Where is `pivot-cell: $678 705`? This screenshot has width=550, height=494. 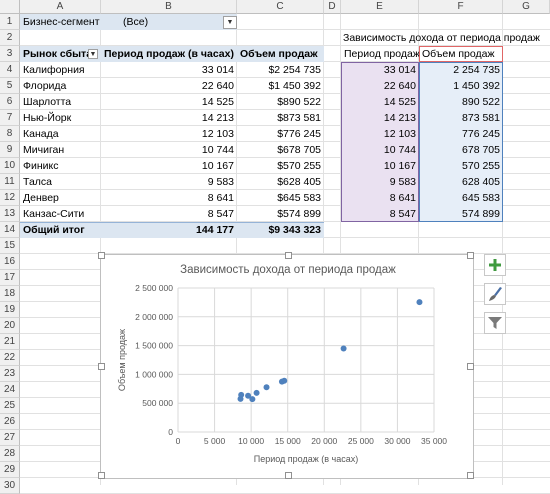
pivot-cell: $678 705 is located at coordinates (280, 150).